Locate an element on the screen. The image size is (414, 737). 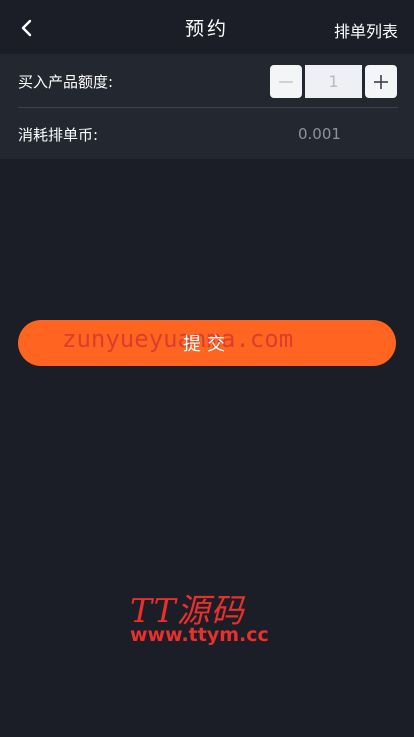
consume-row: 消耗排单币: 0.001 is located at coordinates (207, 133).